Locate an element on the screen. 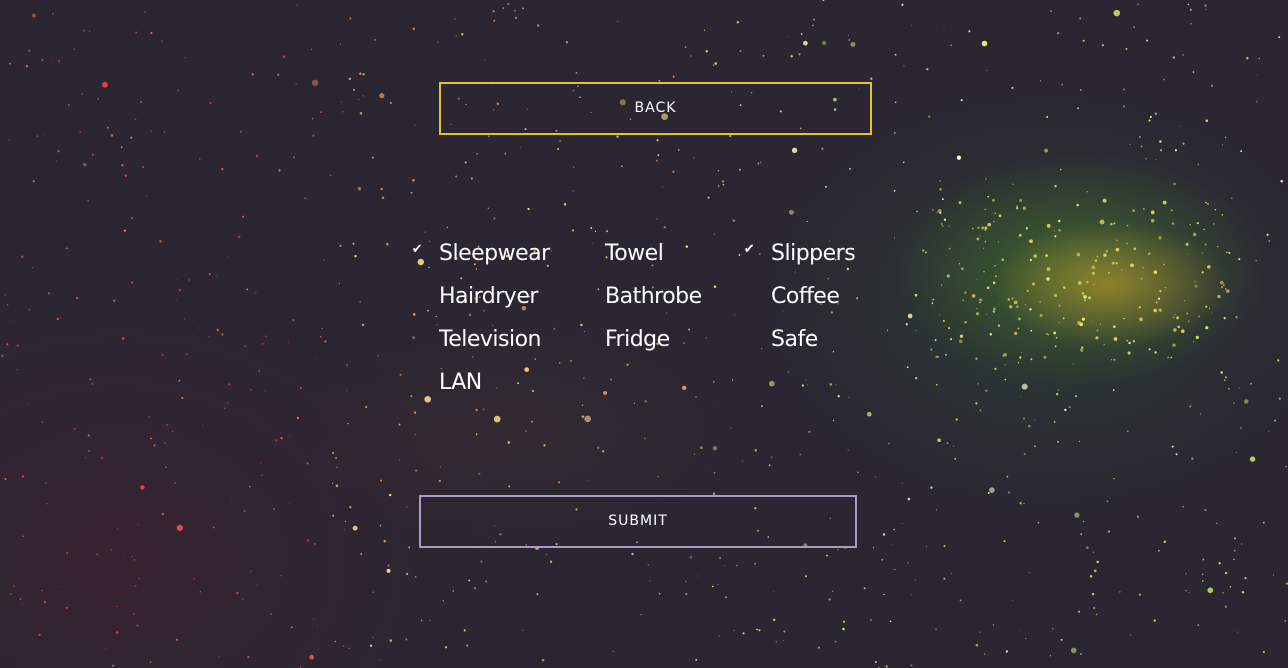 The width and height of the screenshot is (1288, 668). amenity-label: Television is located at coordinates (490, 339).